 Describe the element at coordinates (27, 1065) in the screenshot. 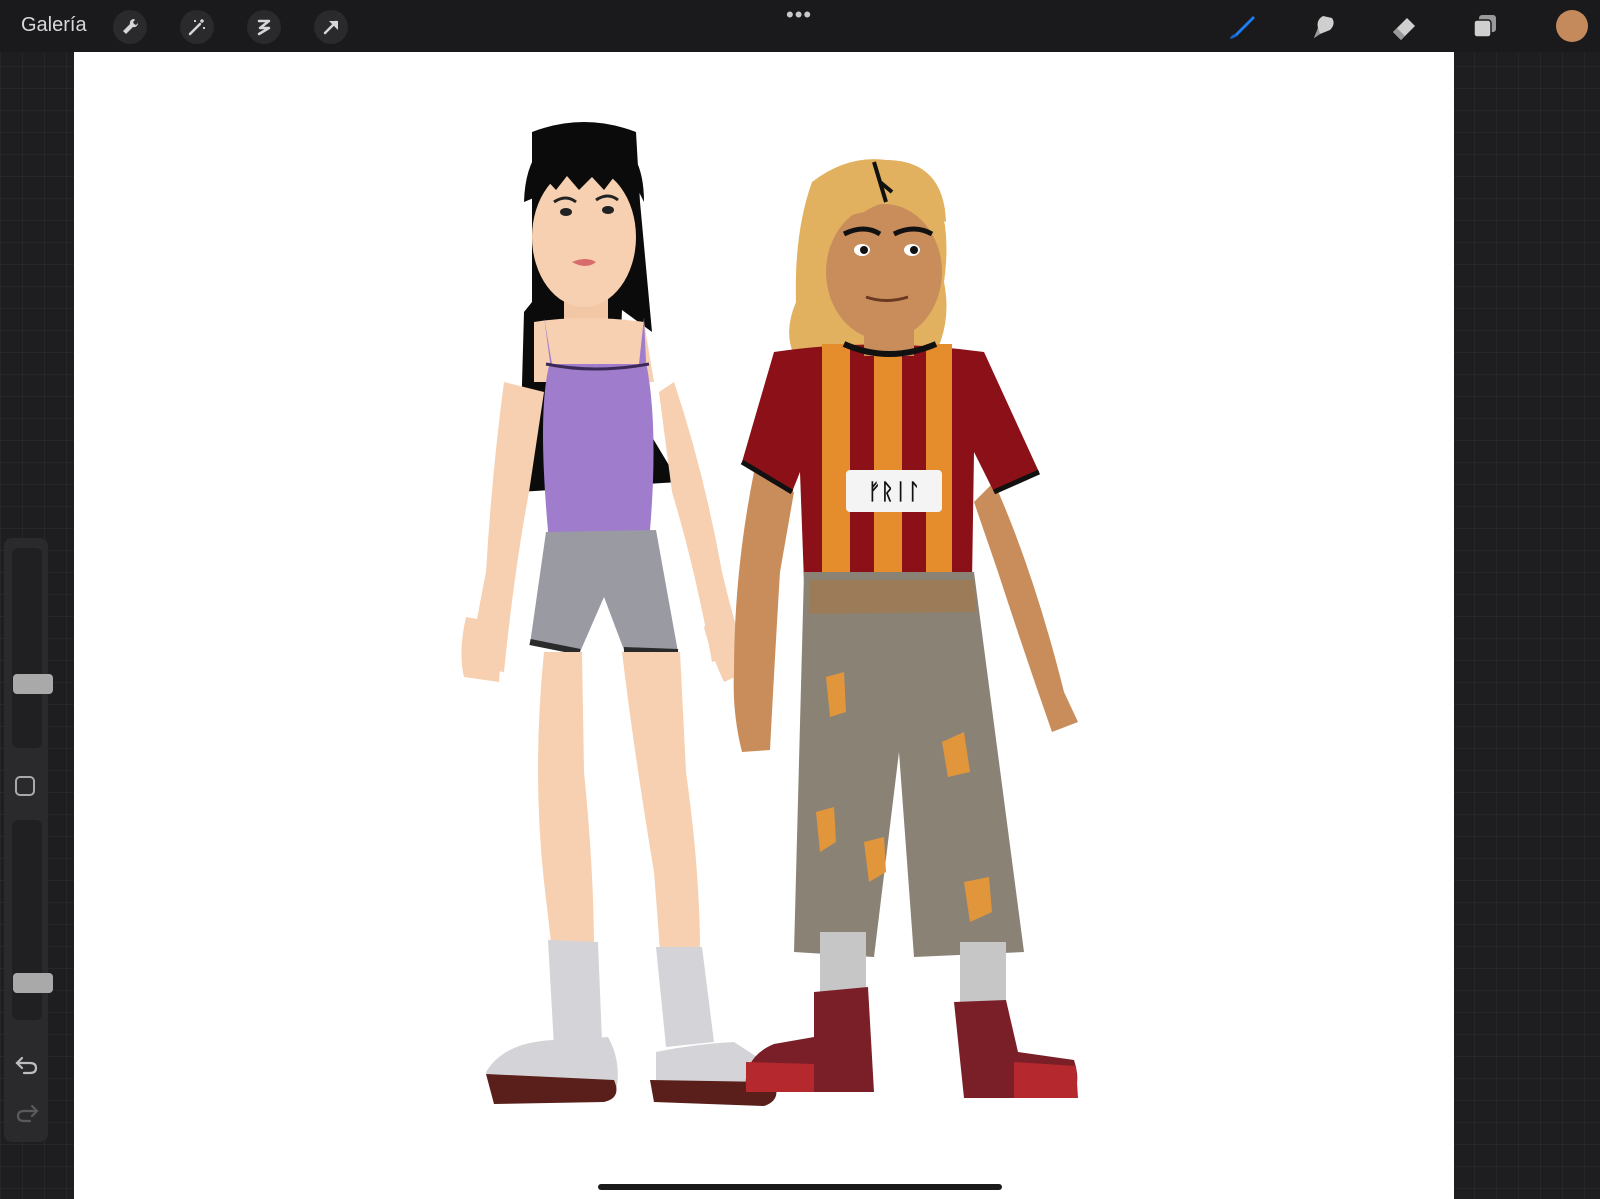

I see `undo-icon` at that location.